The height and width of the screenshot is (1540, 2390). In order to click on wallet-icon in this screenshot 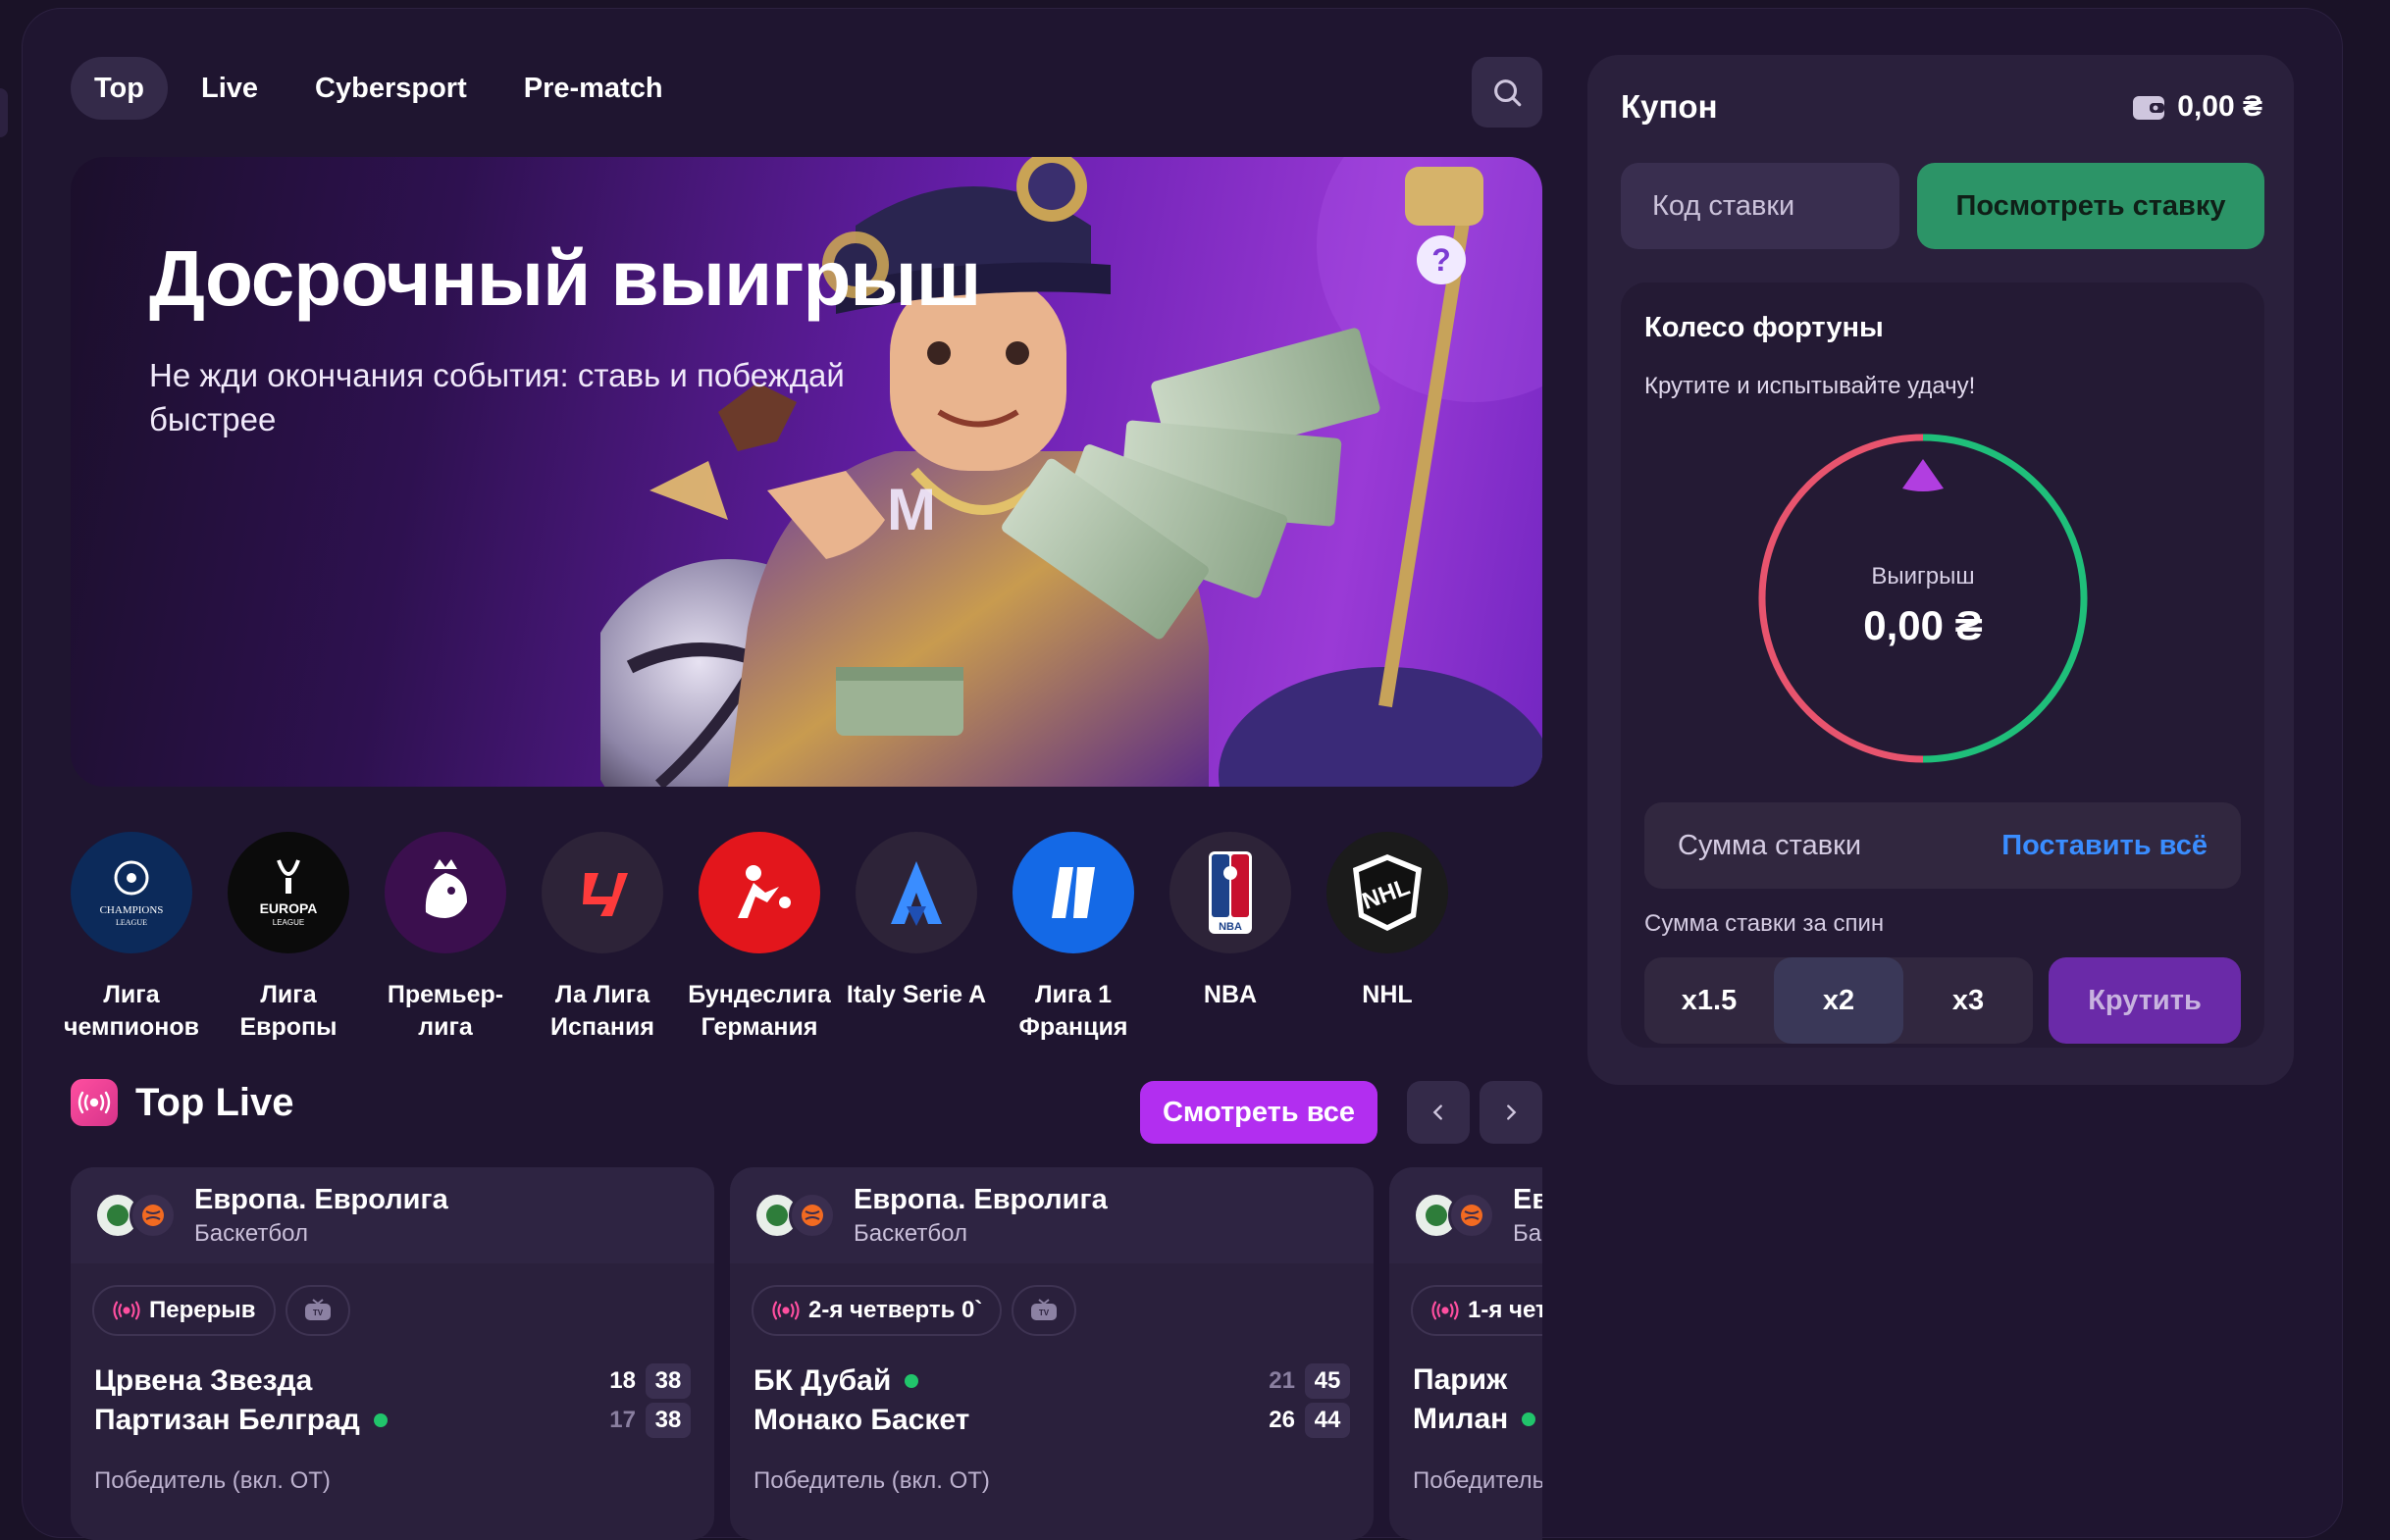, I will do `click(2149, 108)`.